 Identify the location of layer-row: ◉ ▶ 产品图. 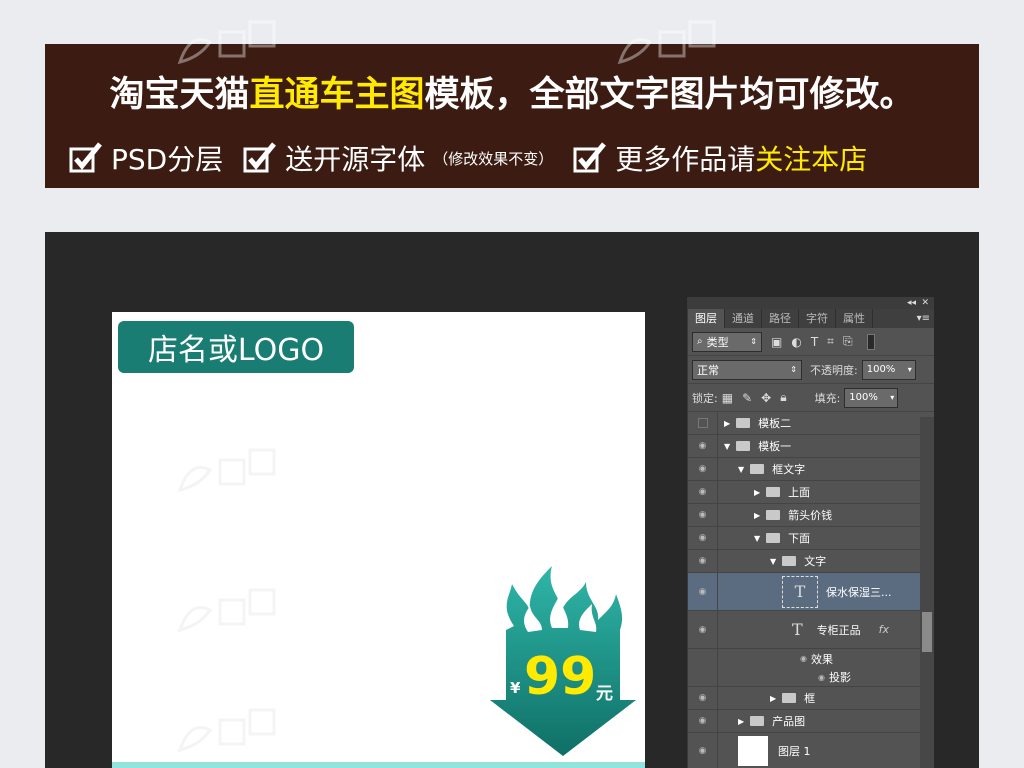
(811, 721).